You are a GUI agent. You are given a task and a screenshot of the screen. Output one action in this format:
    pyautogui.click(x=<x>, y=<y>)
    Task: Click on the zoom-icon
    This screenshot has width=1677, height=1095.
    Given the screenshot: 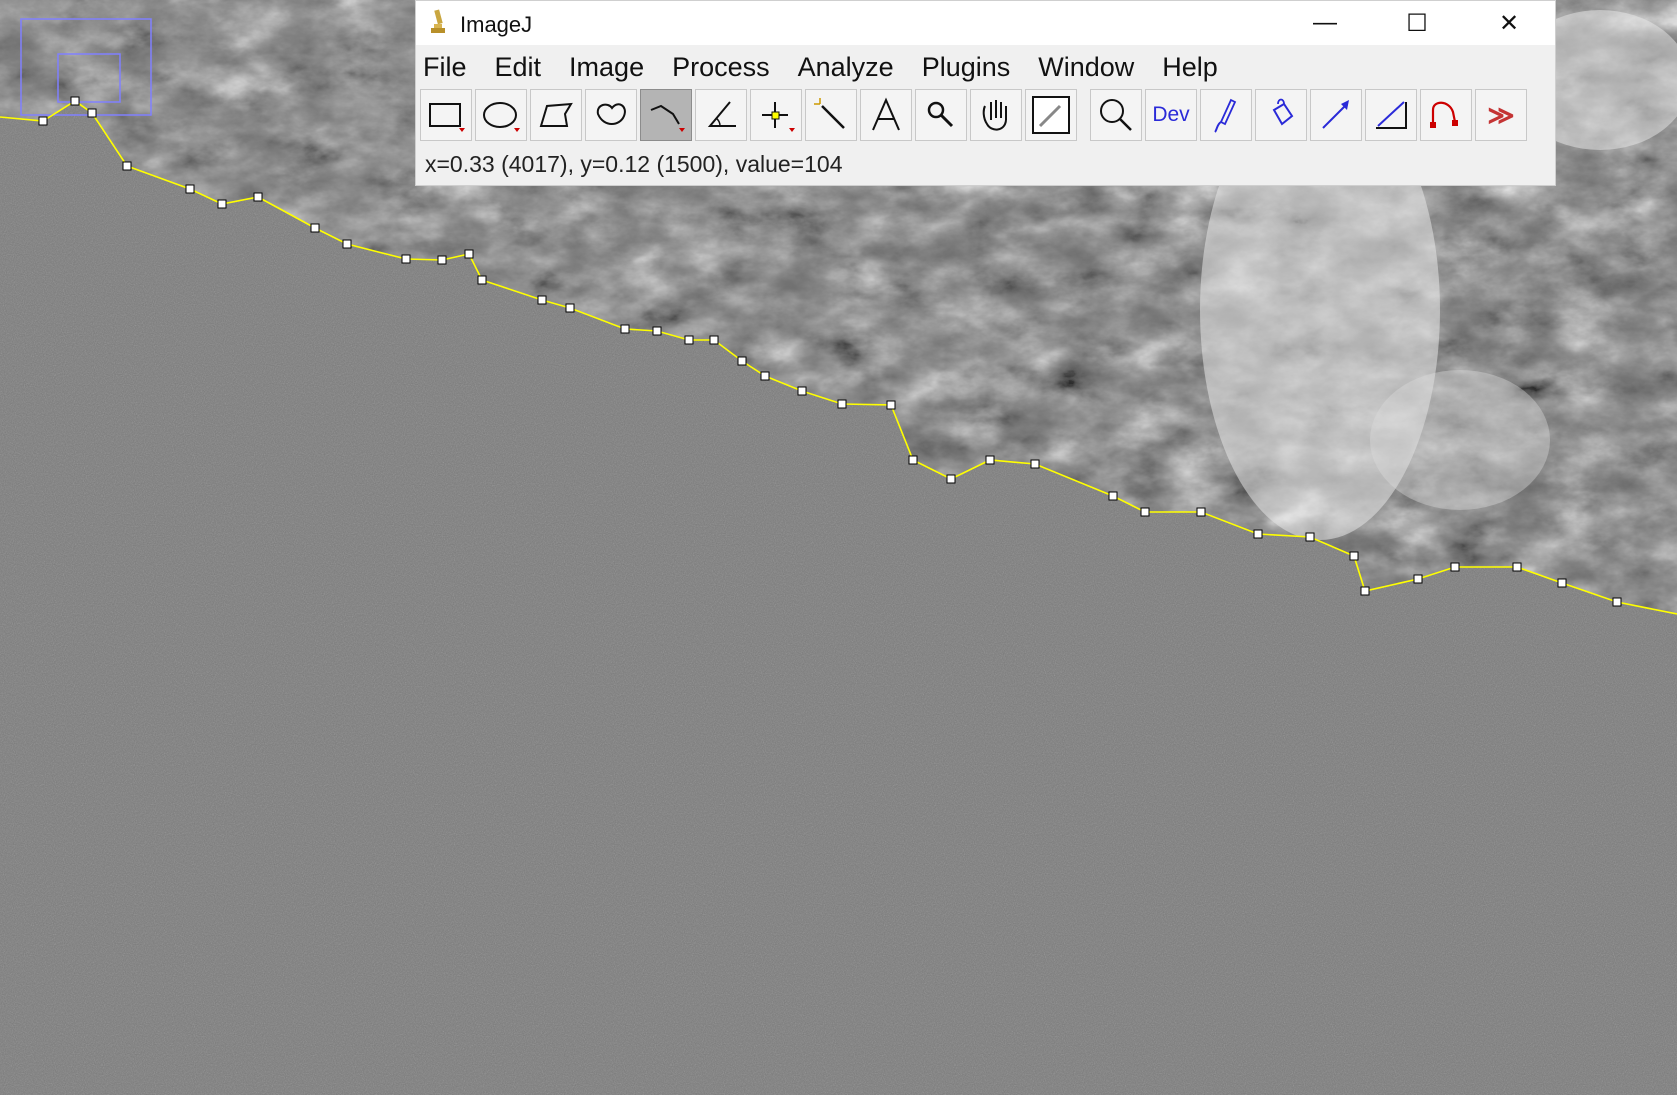 What is the action you would take?
    pyautogui.click(x=1116, y=115)
    